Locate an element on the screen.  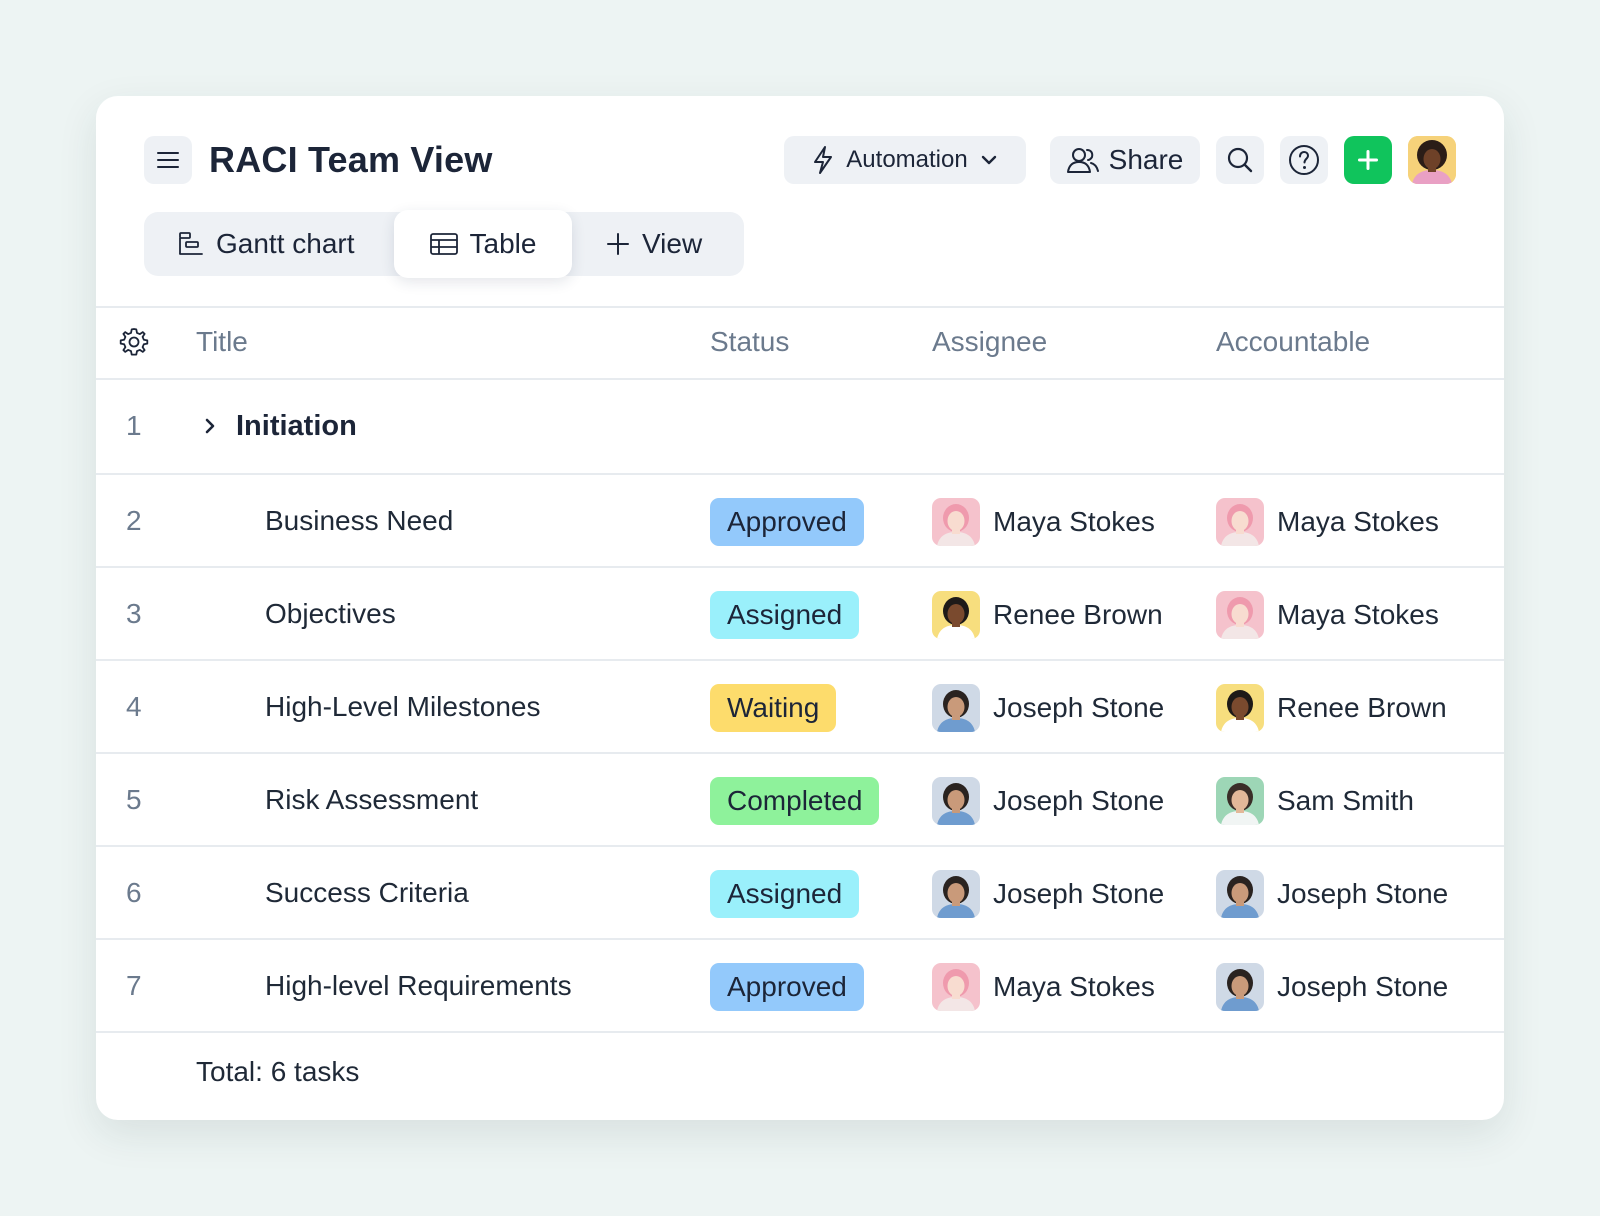
user-photo-icon is located at coordinates (1432, 160).